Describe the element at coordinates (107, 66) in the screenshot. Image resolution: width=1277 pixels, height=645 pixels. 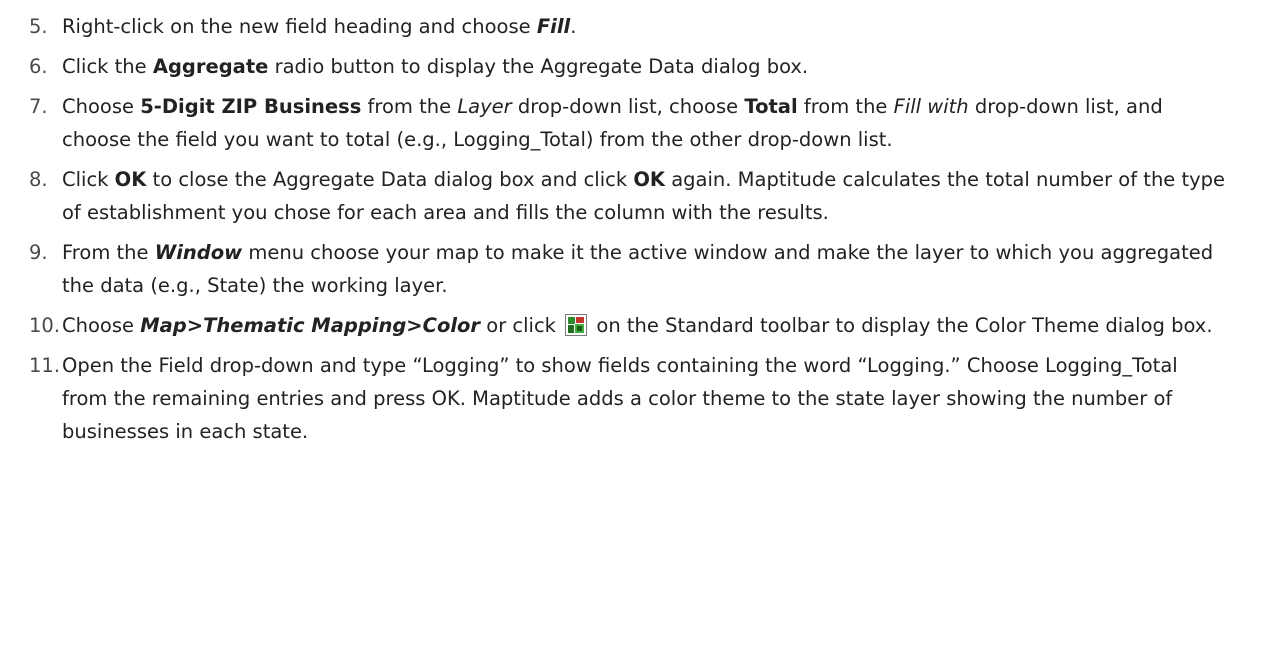
I see `text-run: Click the` at that location.